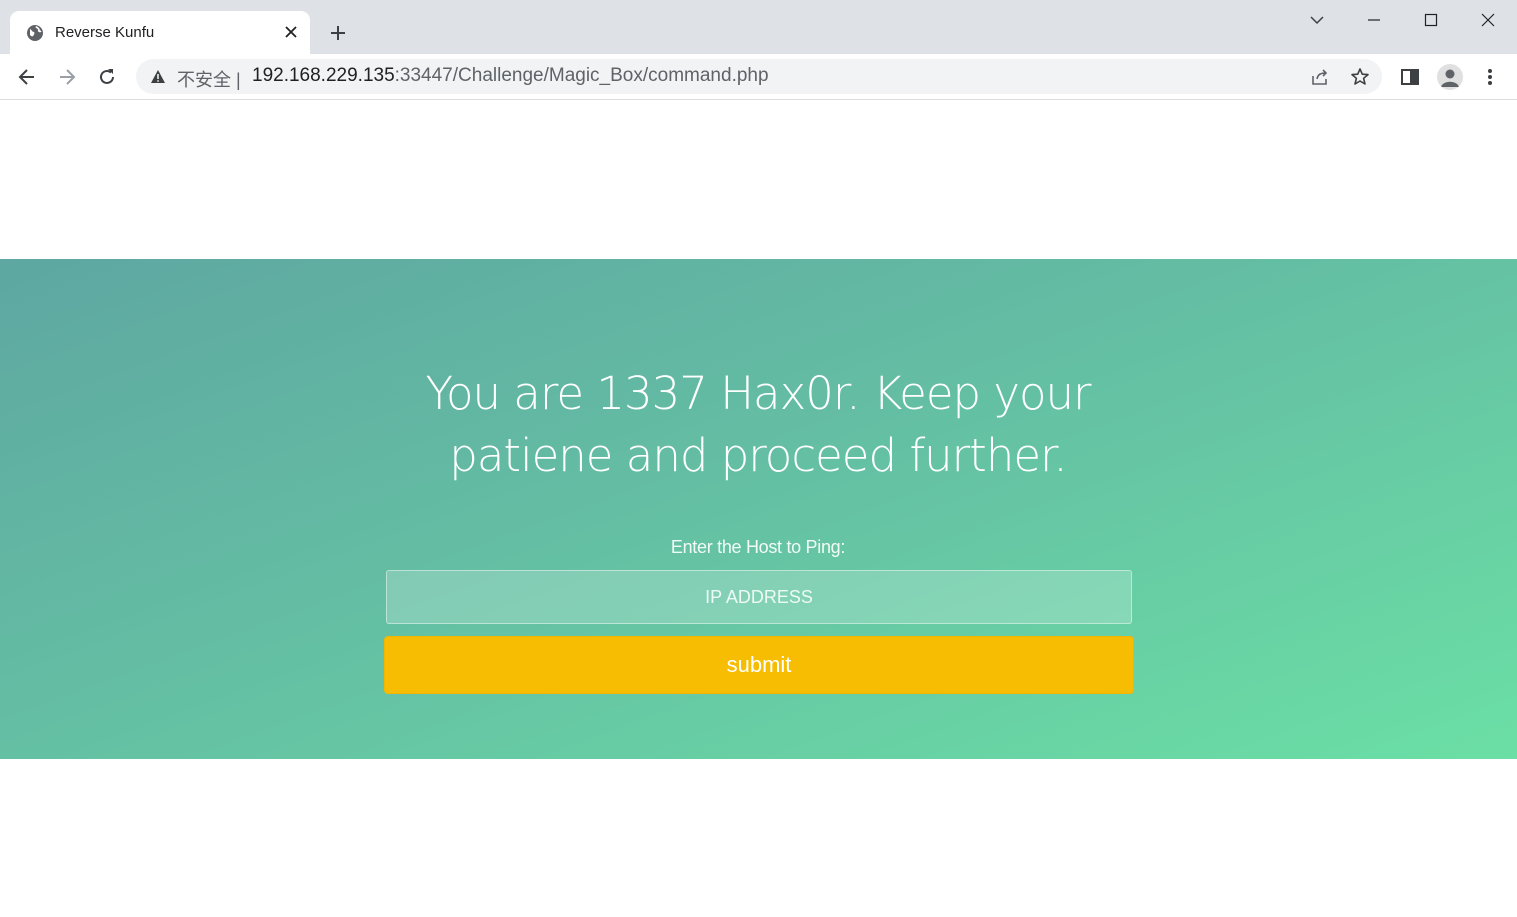 The width and height of the screenshot is (1517, 917). Describe the element at coordinates (1488, 20) in the screenshot. I see `close-window-icon` at that location.